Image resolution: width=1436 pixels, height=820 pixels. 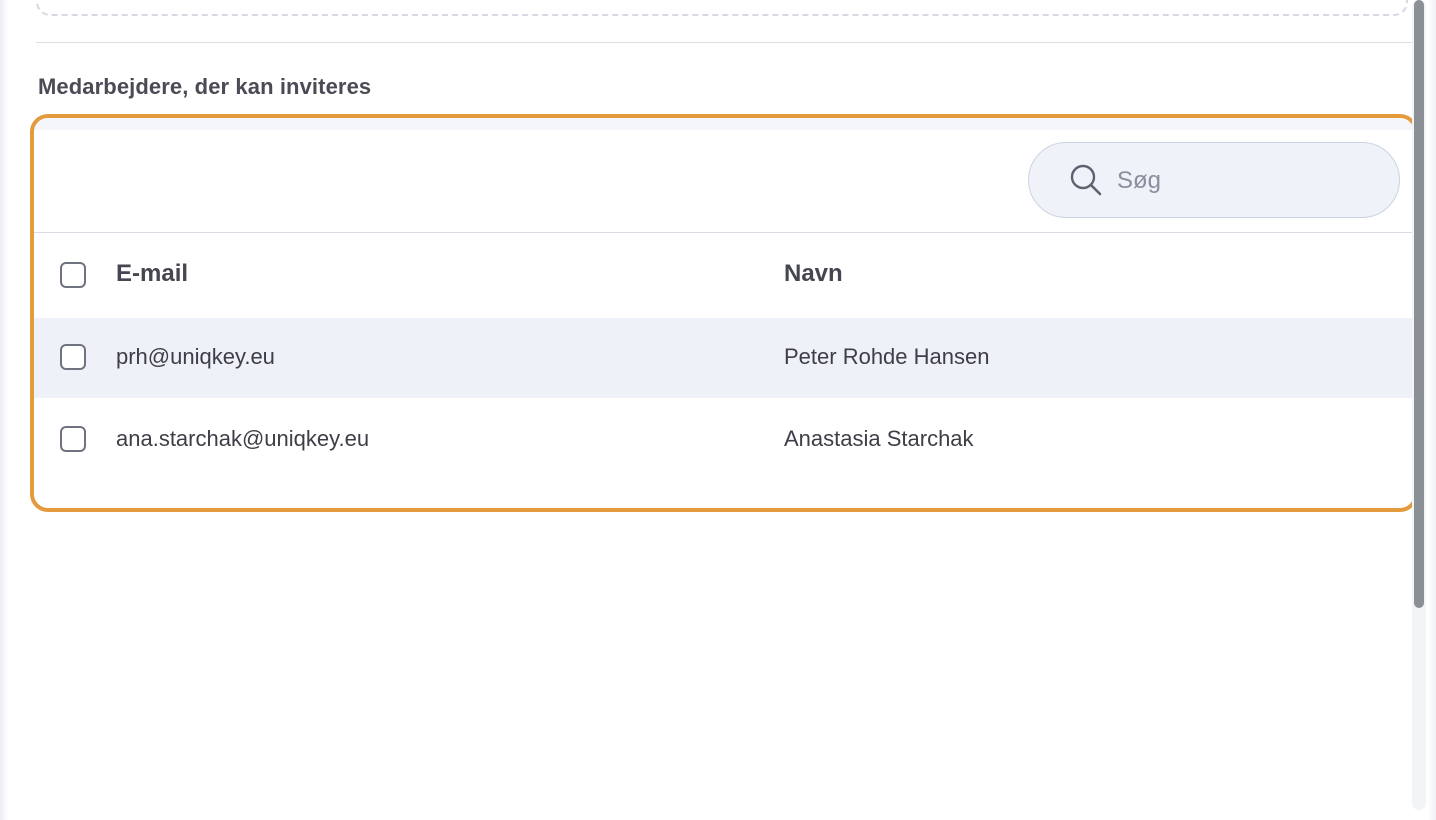 What do you see at coordinates (879, 438) in the screenshot?
I see `row-name: Anastasia Starchak` at bounding box center [879, 438].